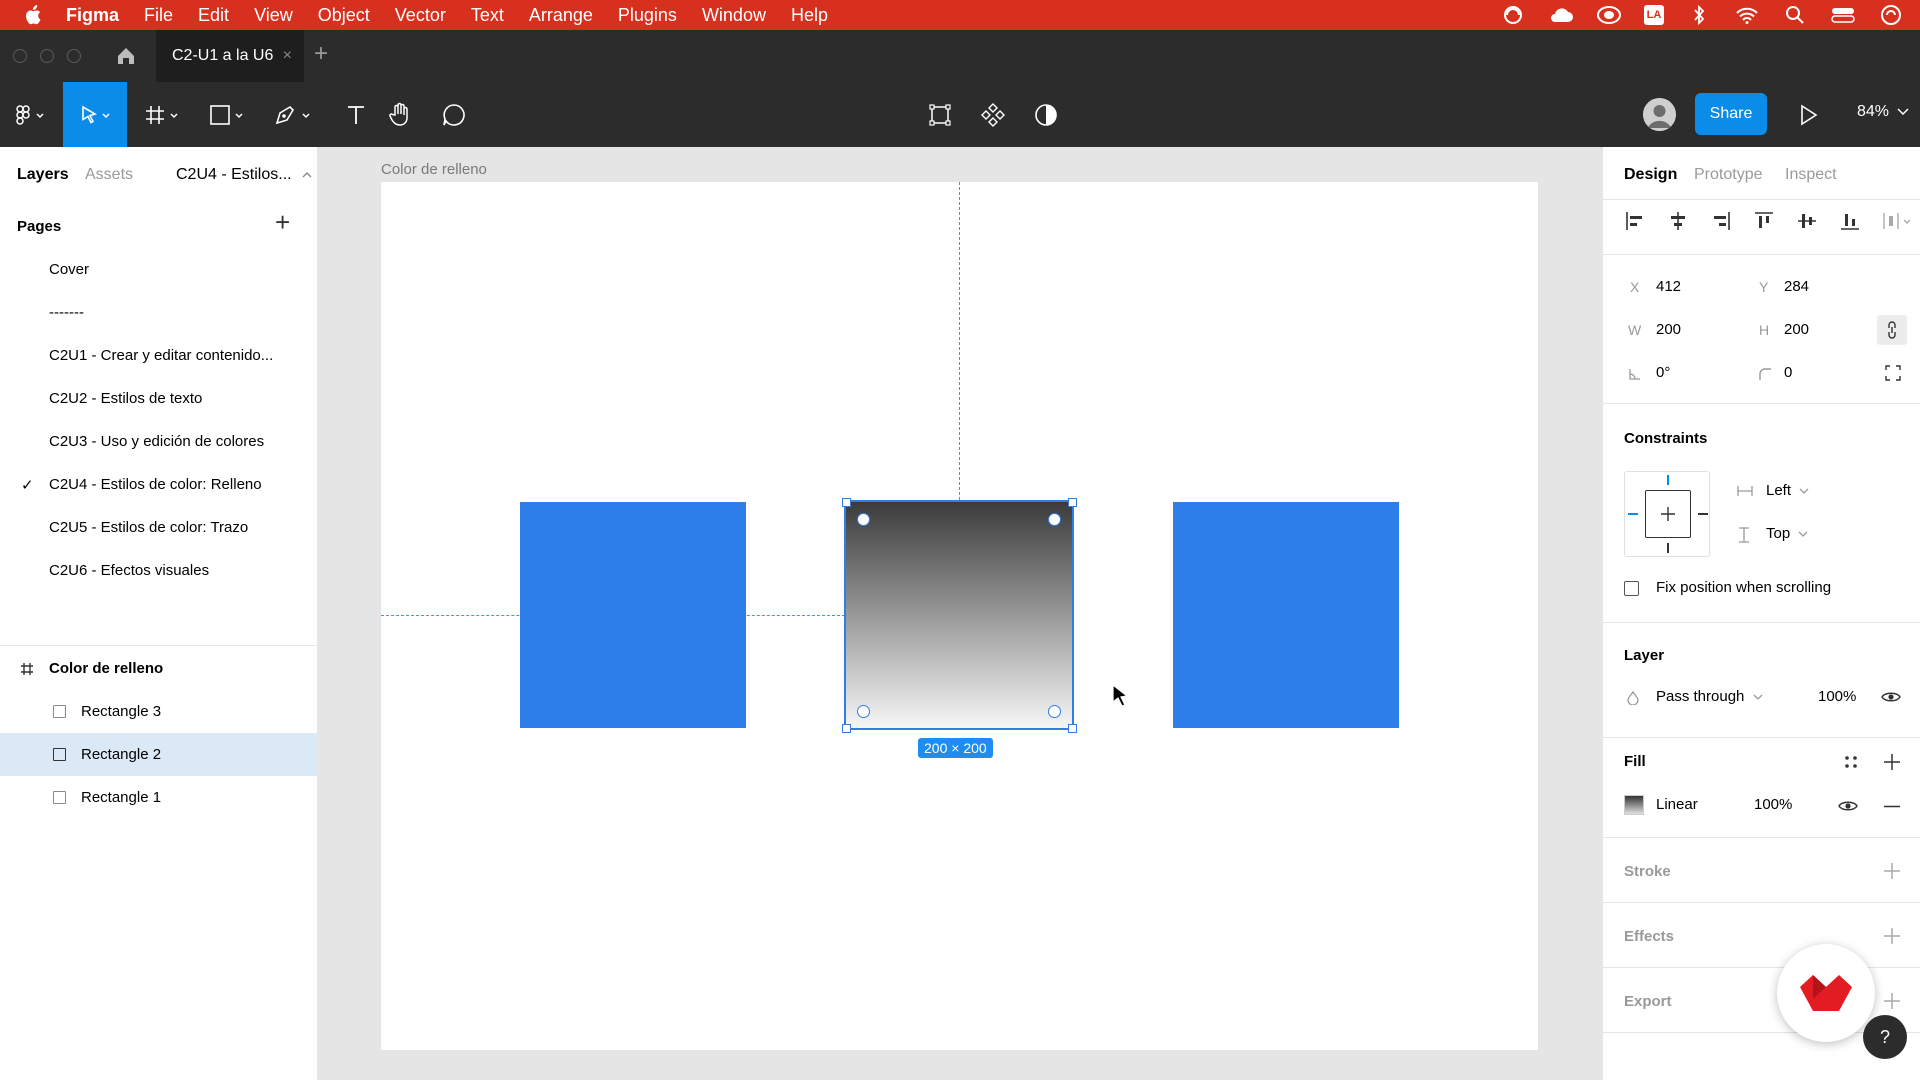 This screenshot has height=1080, width=1920. What do you see at coordinates (356, 114) in the screenshot?
I see `text-tool-button` at bounding box center [356, 114].